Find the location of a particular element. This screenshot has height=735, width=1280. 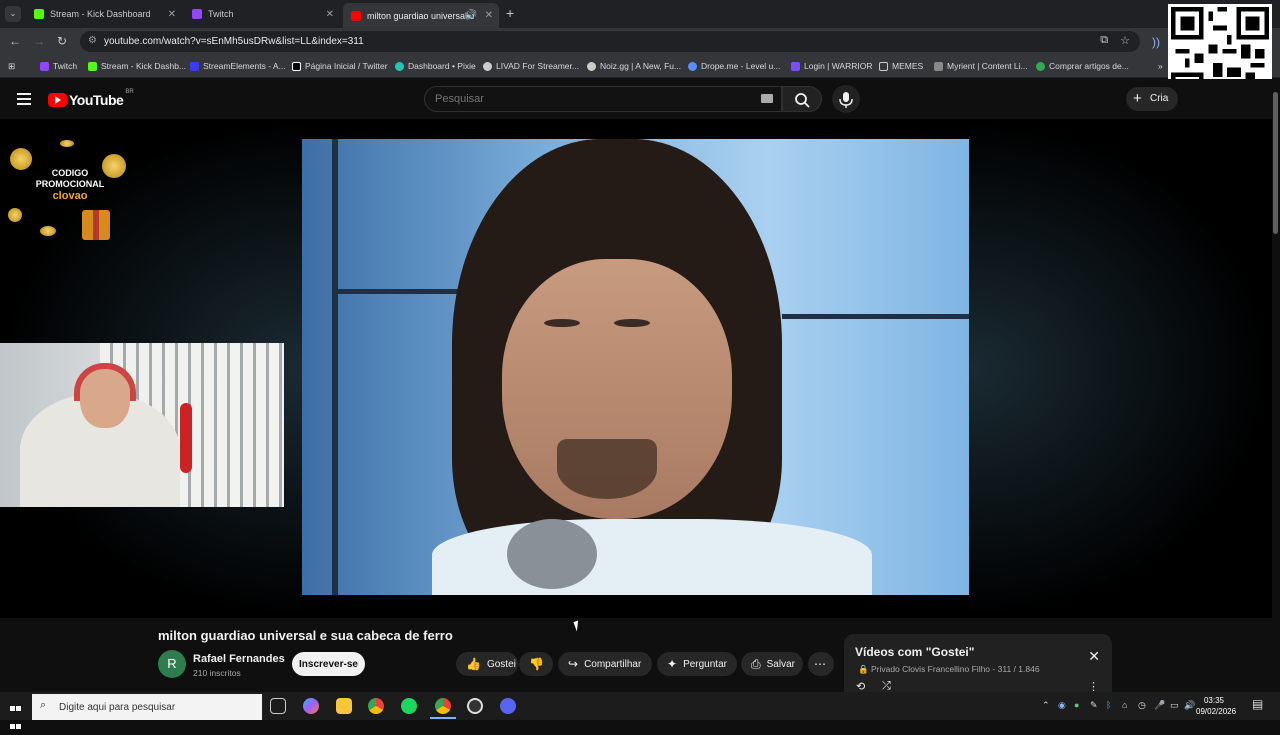

microphone-tray-icon: 🎤 is located at coordinates (1159, 705).